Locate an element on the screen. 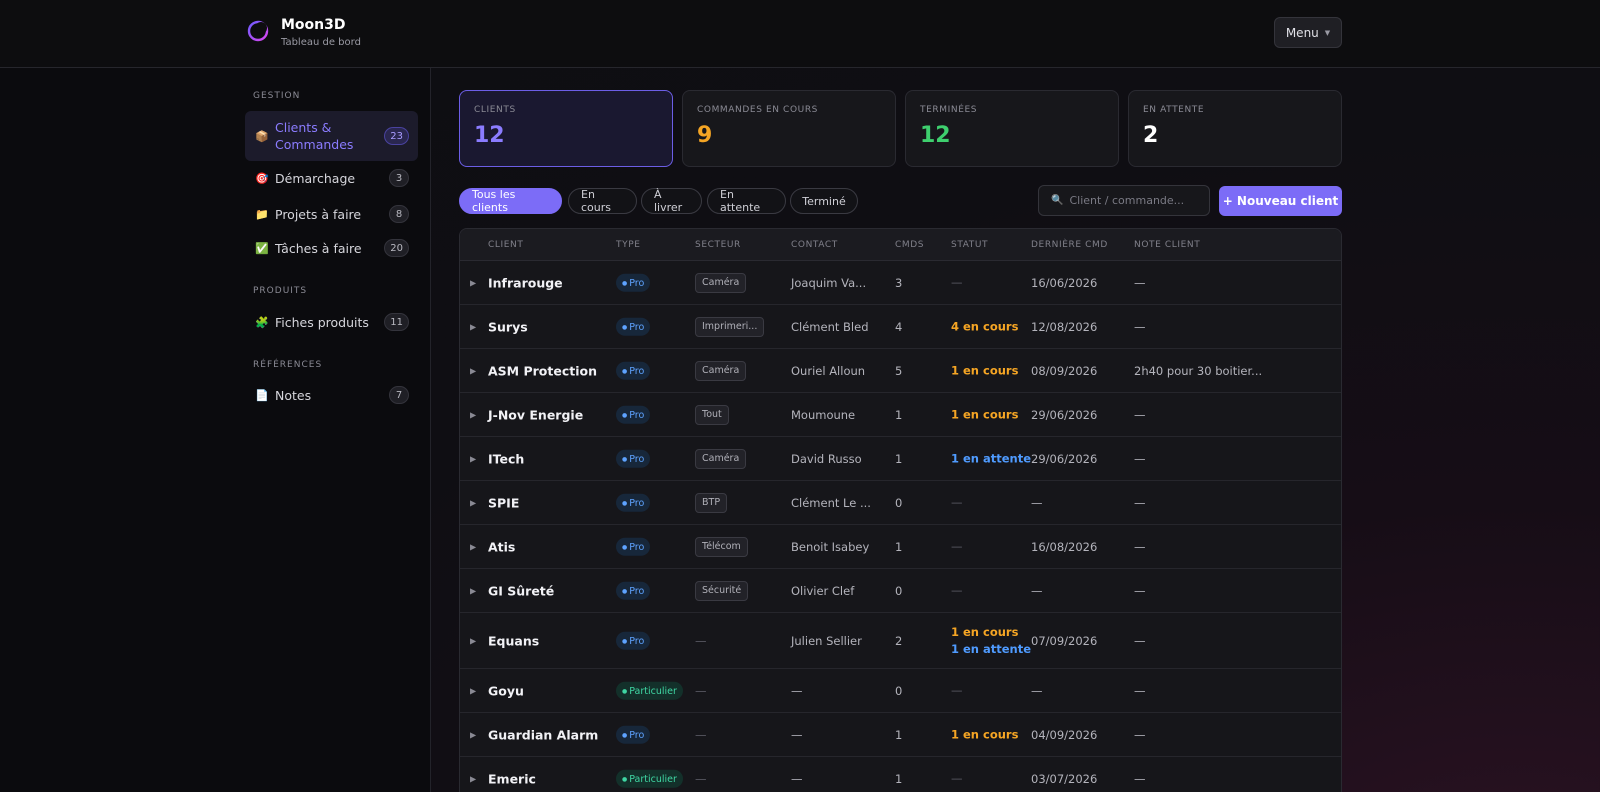 Image resolution: width=1600 pixels, height=792 pixels. sidebar-item-notes: 📄 Notes 7 is located at coordinates (331, 395).